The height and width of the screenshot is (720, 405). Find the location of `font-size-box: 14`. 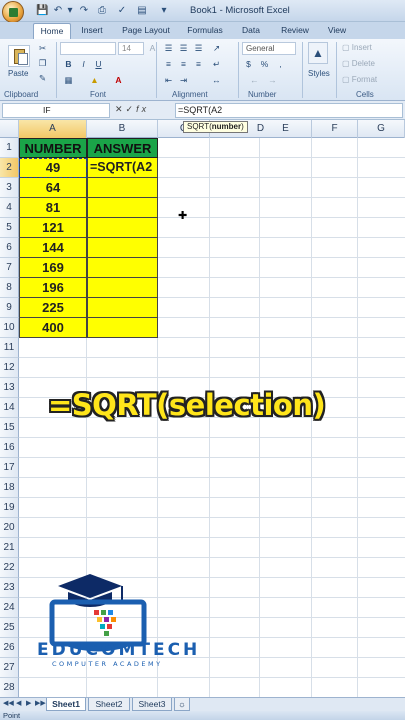

font-size-box: 14 is located at coordinates (131, 48).